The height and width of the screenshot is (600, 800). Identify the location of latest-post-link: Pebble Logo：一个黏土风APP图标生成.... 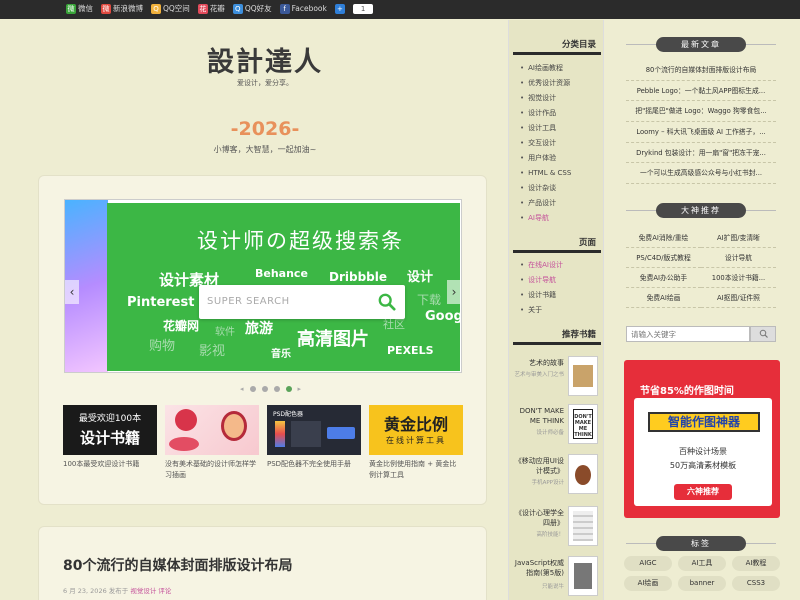
(701, 91).